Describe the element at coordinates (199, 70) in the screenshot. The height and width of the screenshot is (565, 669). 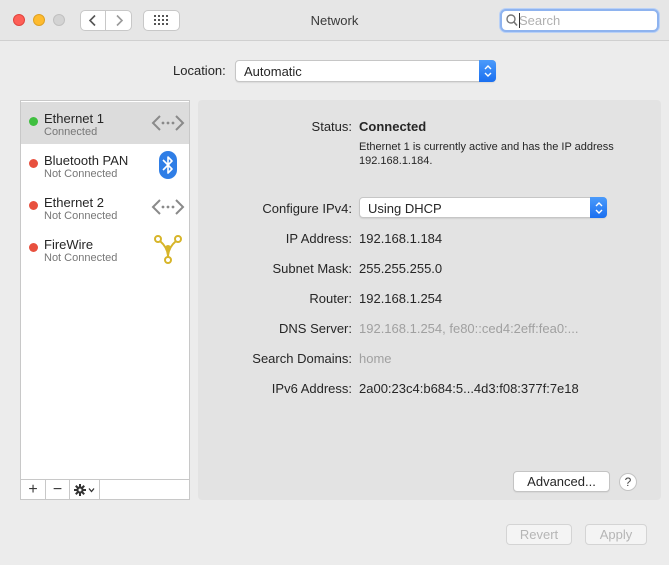
I see `location-label: Location:` at that location.